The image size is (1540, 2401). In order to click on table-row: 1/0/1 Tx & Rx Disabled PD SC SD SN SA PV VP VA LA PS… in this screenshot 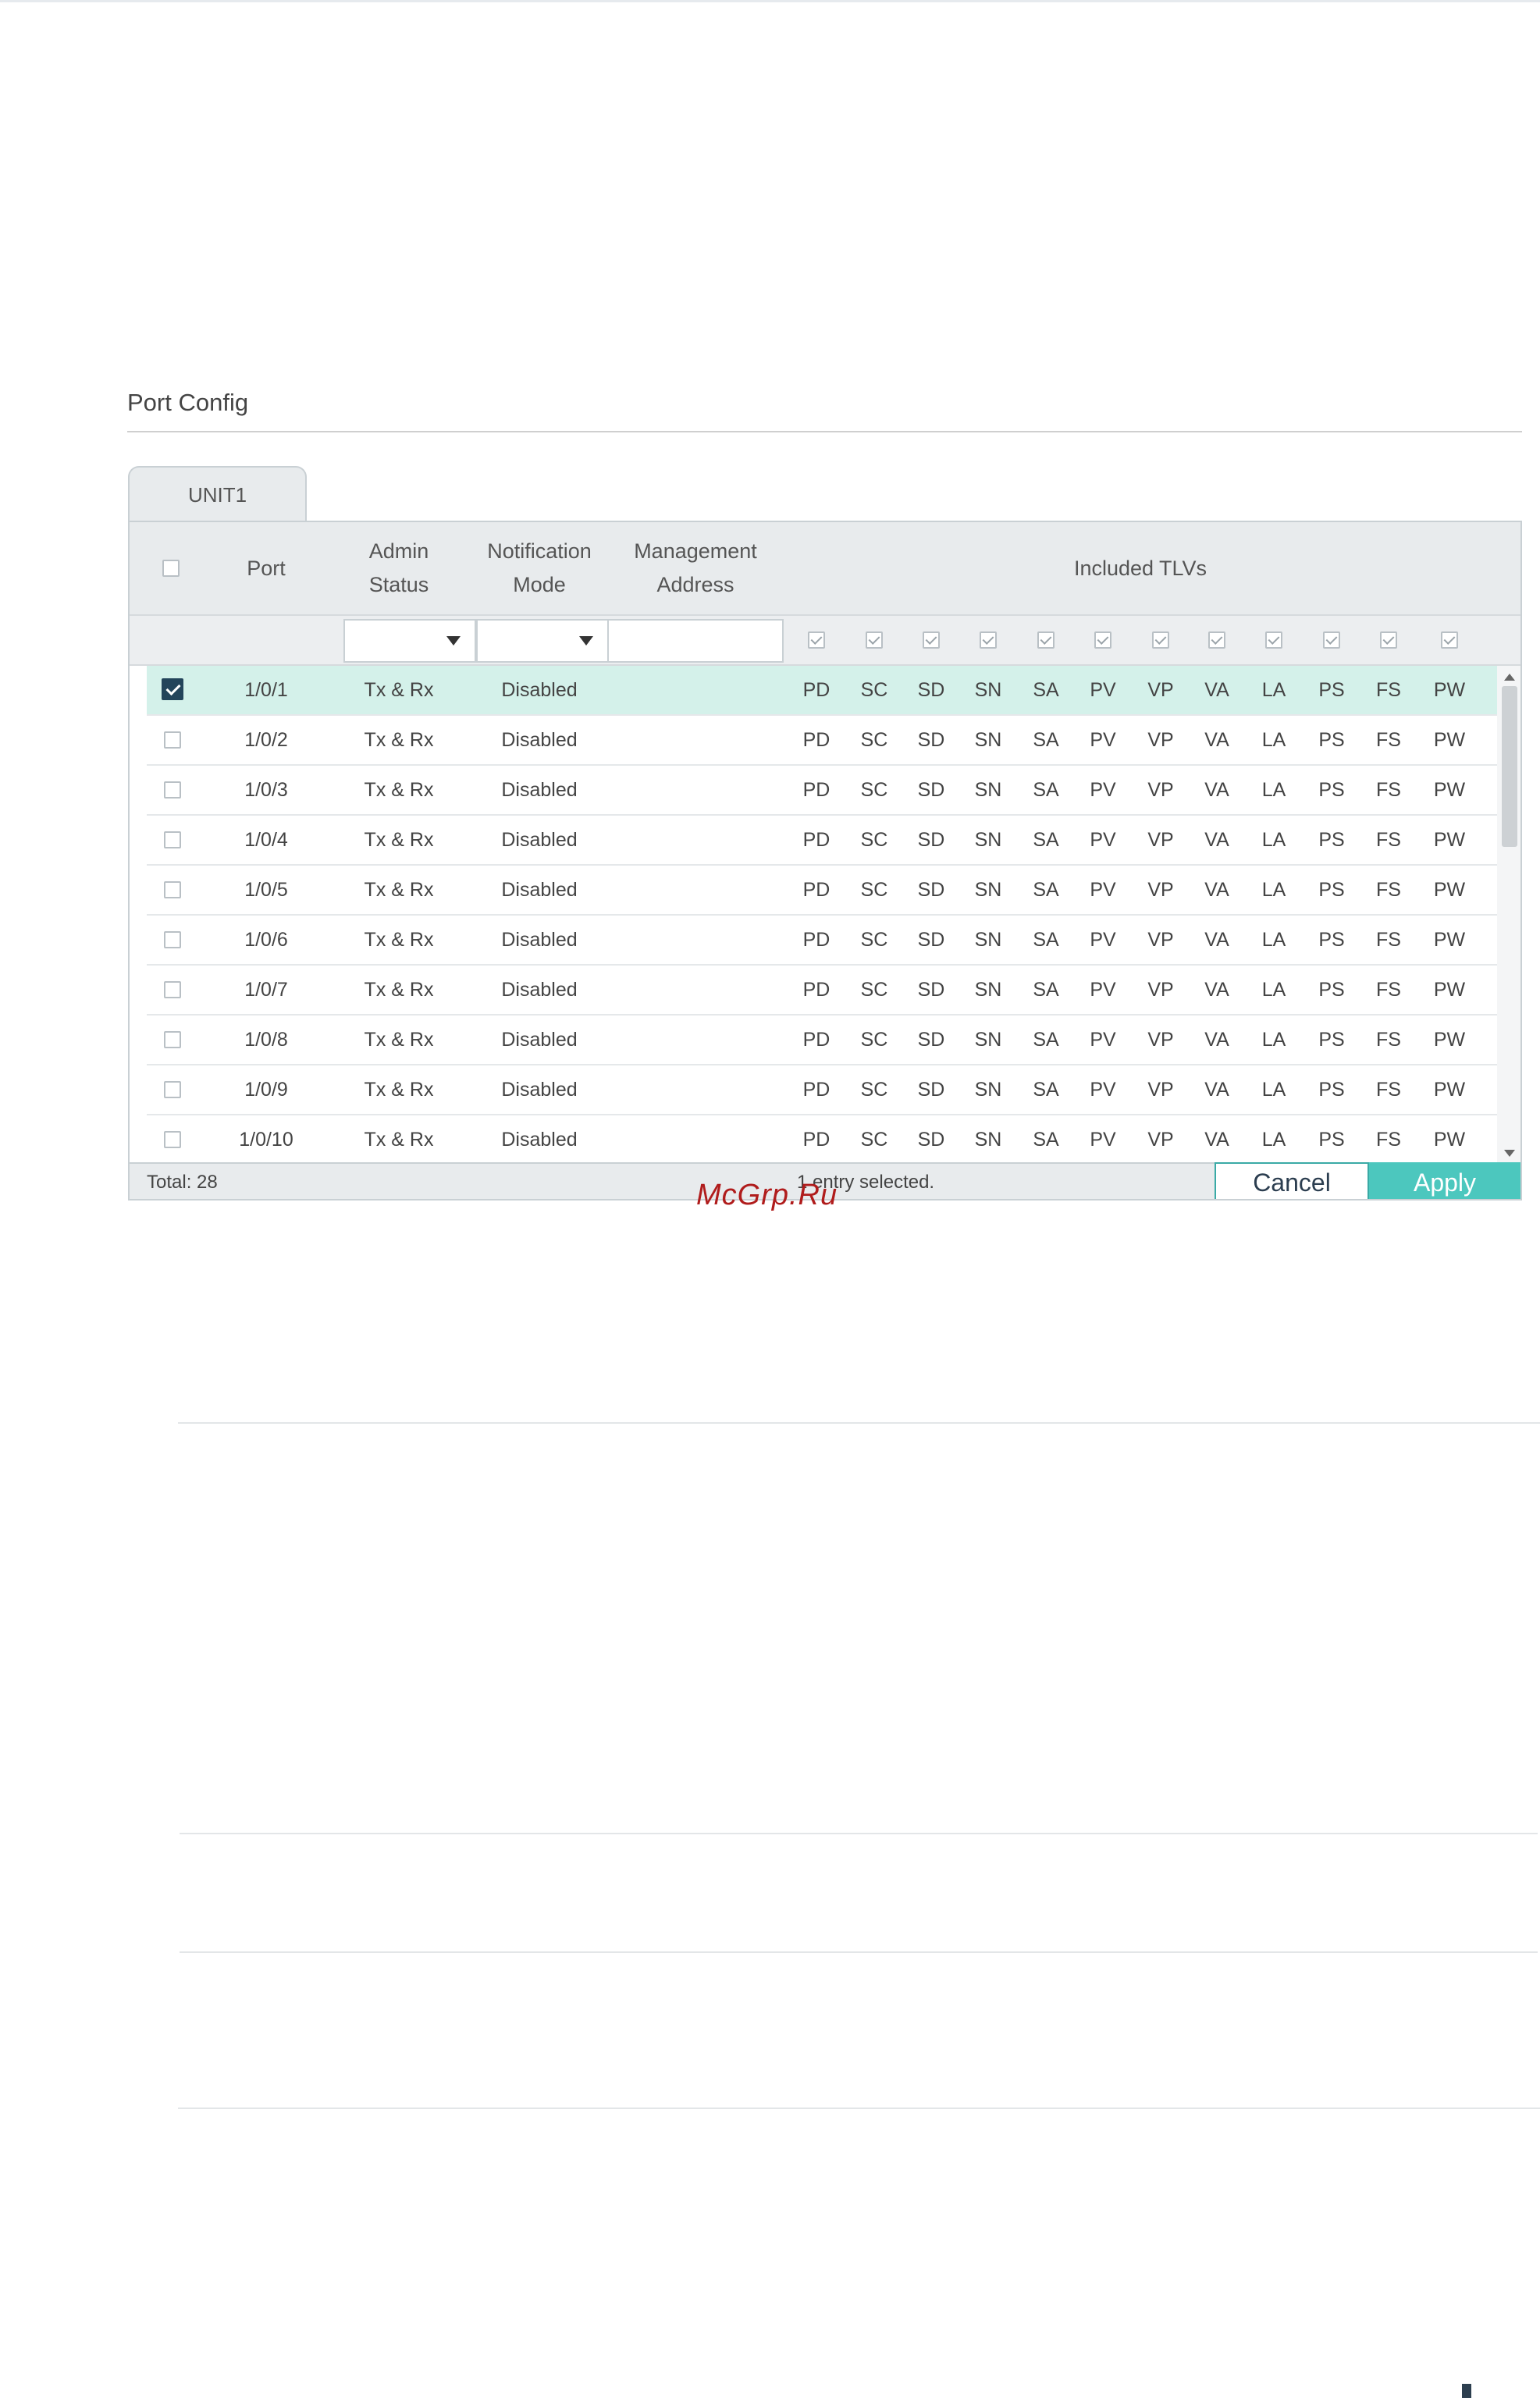, I will do `click(822, 691)`.